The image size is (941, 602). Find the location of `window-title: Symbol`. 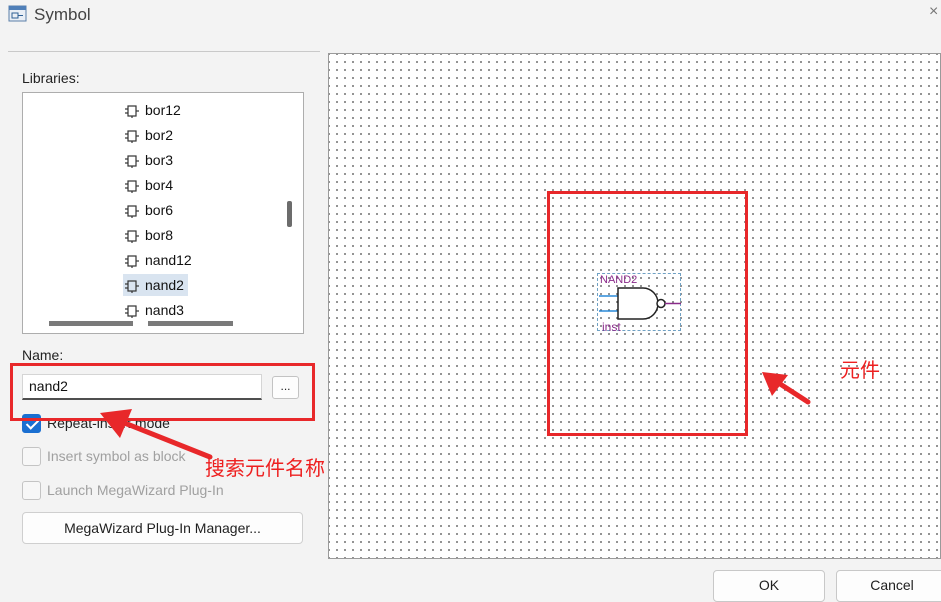

window-title: Symbol is located at coordinates (62, 14).